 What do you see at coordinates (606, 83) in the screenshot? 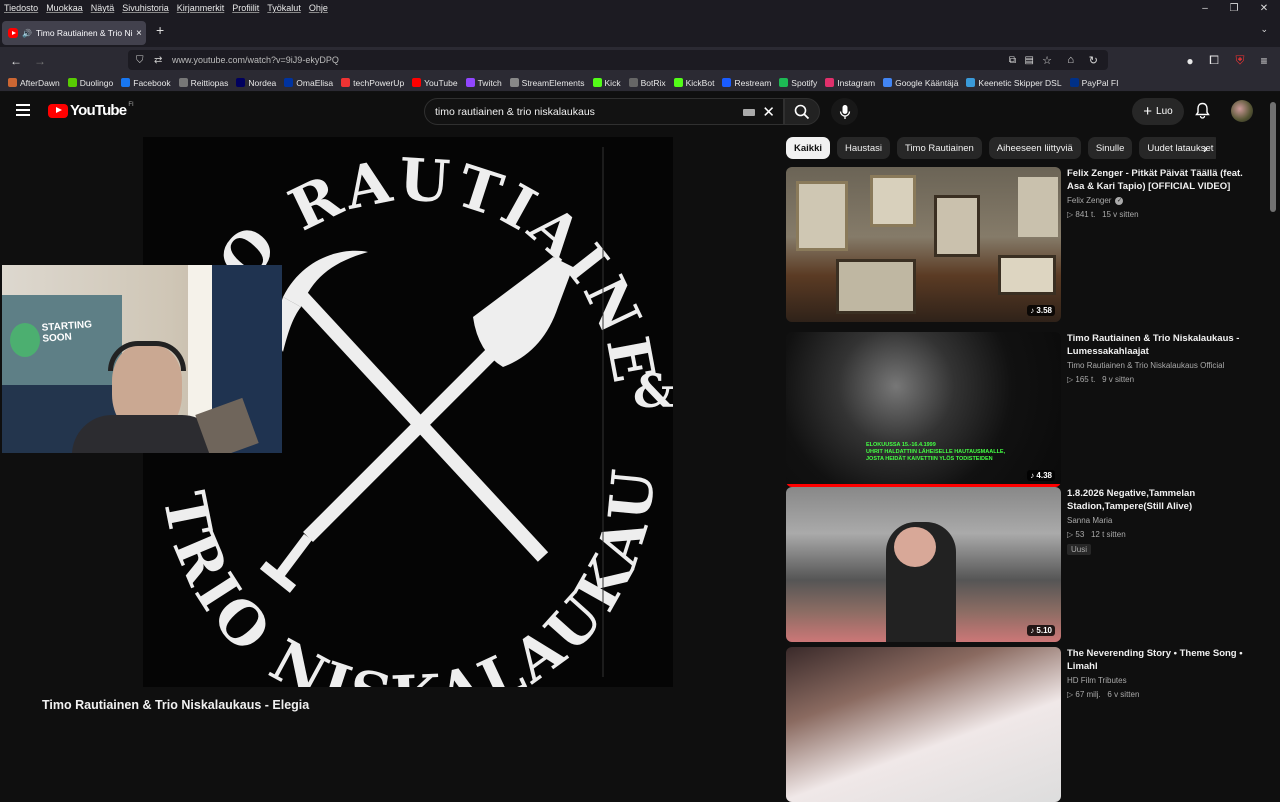
I see `bookmark-item: Kick` at bounding box center [606, 83].